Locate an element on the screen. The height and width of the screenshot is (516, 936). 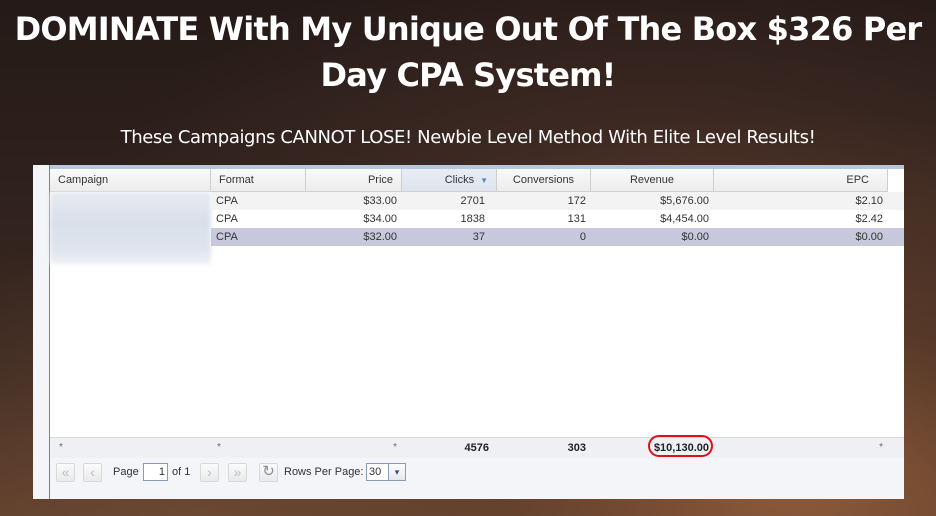
previous-page-button: ‹ is located at coordinates (92, 472).